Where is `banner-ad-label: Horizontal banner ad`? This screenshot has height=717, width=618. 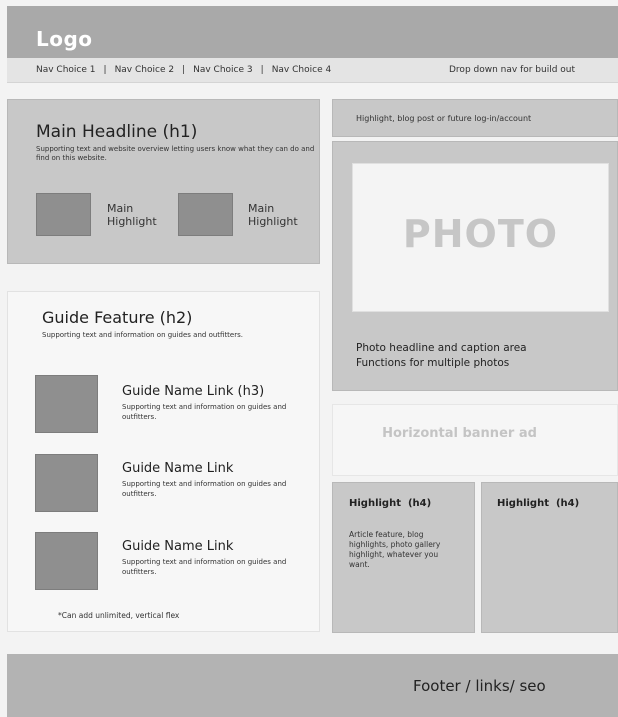 banner-ad-label: Horizontal banner ad is located at coordinates (459, 433).